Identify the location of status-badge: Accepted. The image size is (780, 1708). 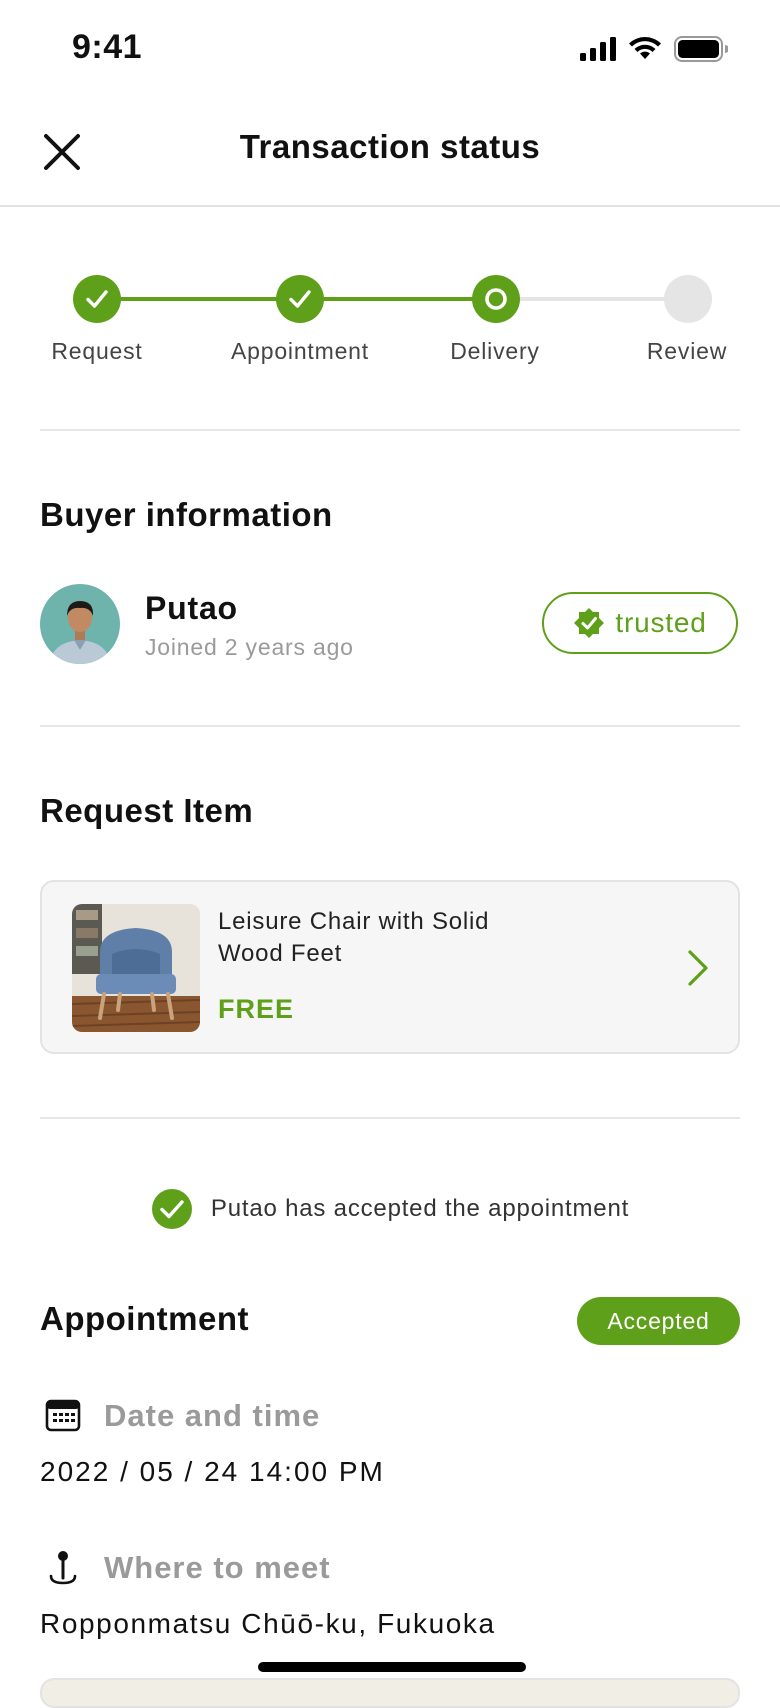
(658, 1321).